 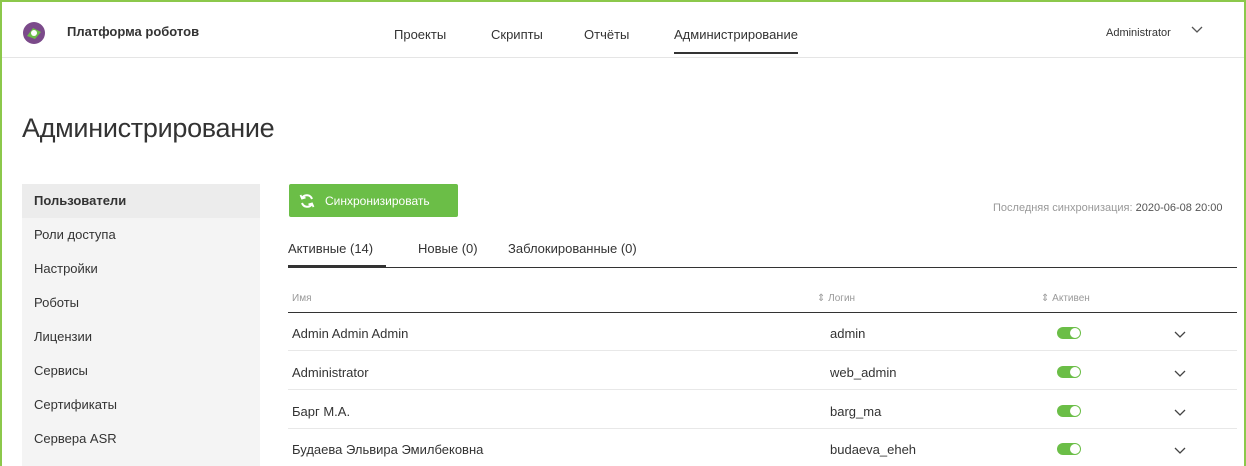 I want to click on user-login: web_admin, so click(x=863, y=372).